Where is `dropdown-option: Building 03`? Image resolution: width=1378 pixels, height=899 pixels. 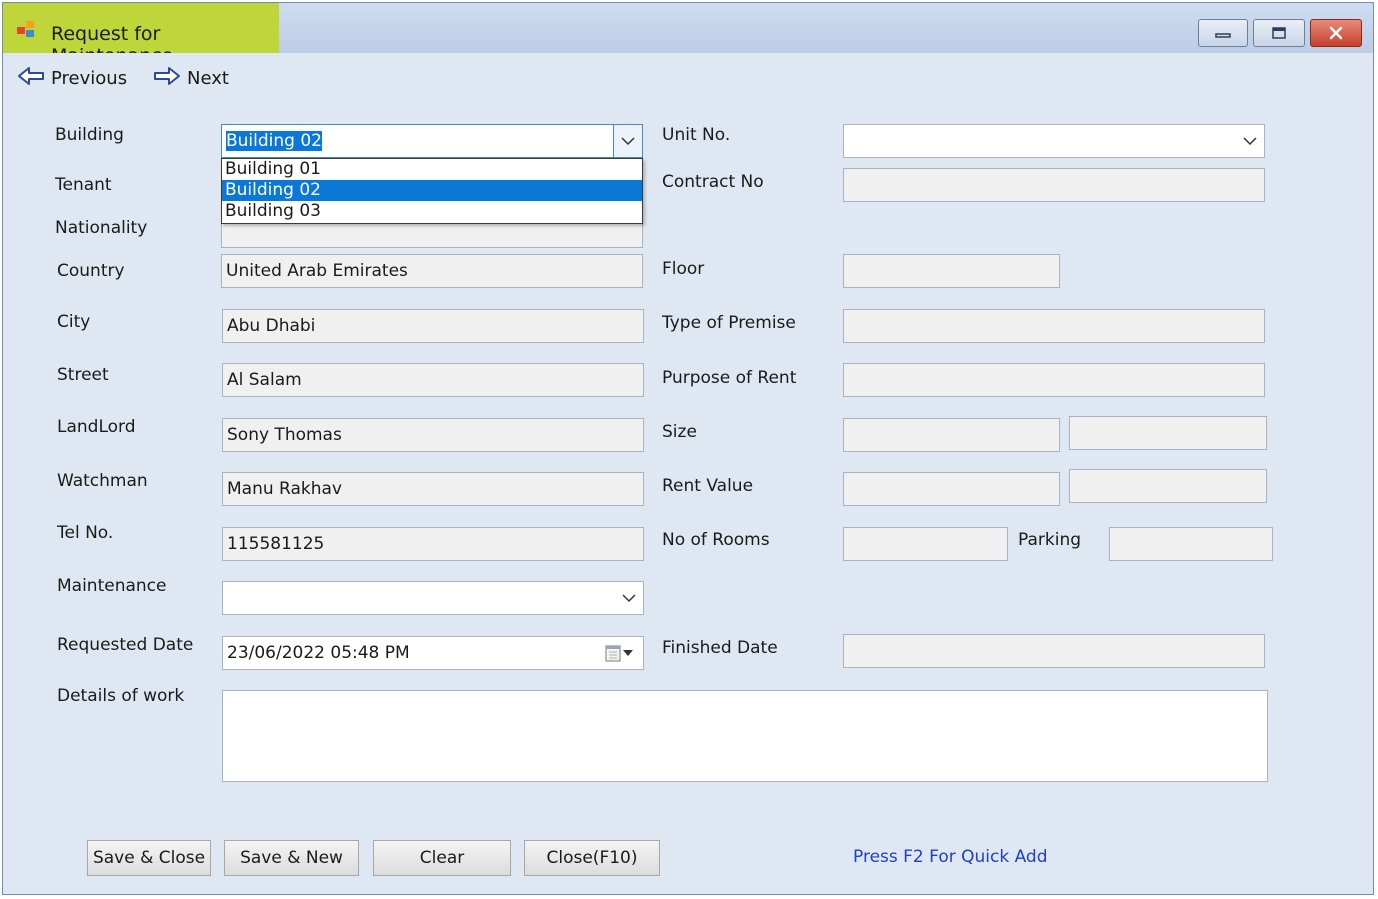 dropdown-option: Building 03 is located at coordinates (432, 211).